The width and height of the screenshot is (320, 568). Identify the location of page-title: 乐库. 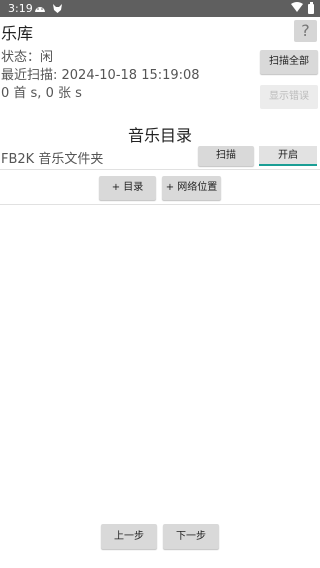
(17, 33).